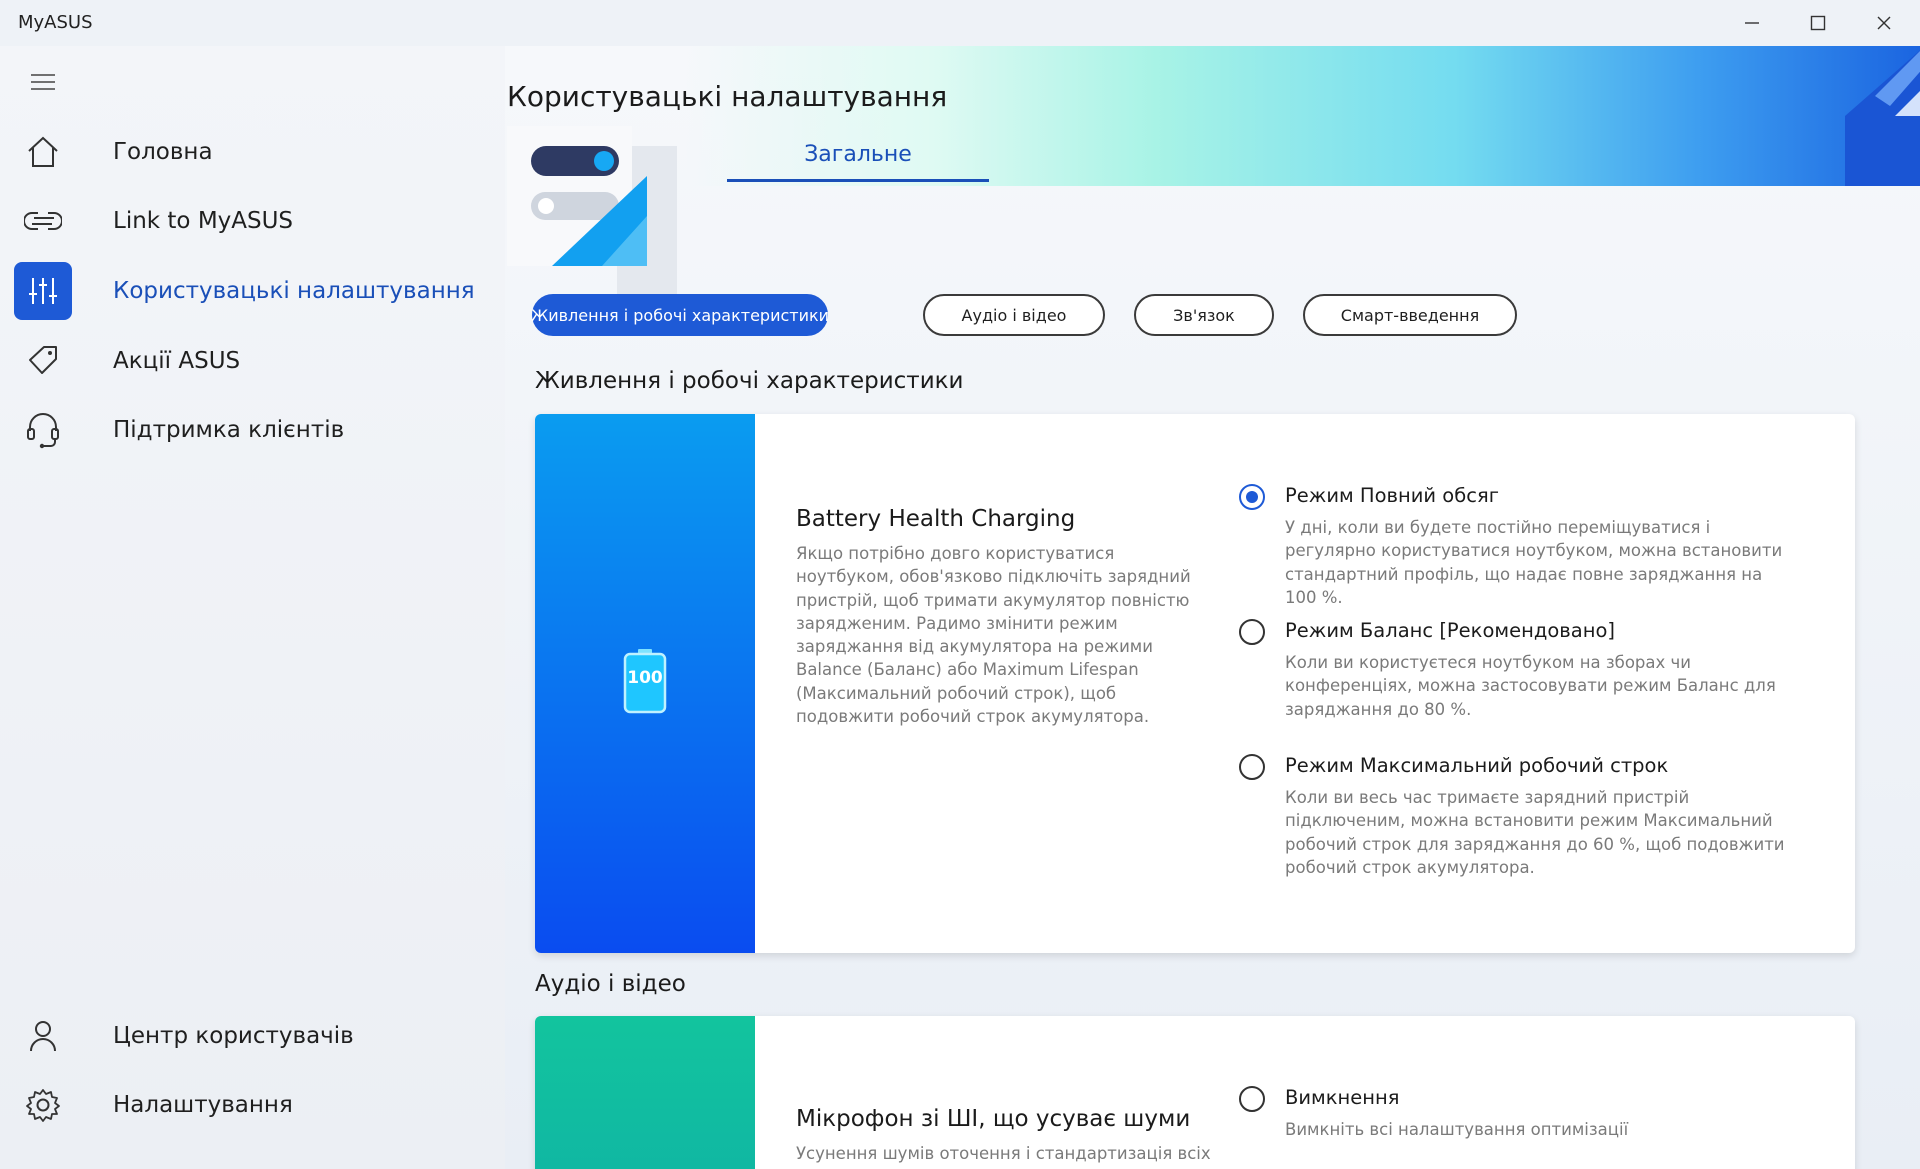  I want to click on section-heading: Живлення і робочі характеристики, so click(749, 381).